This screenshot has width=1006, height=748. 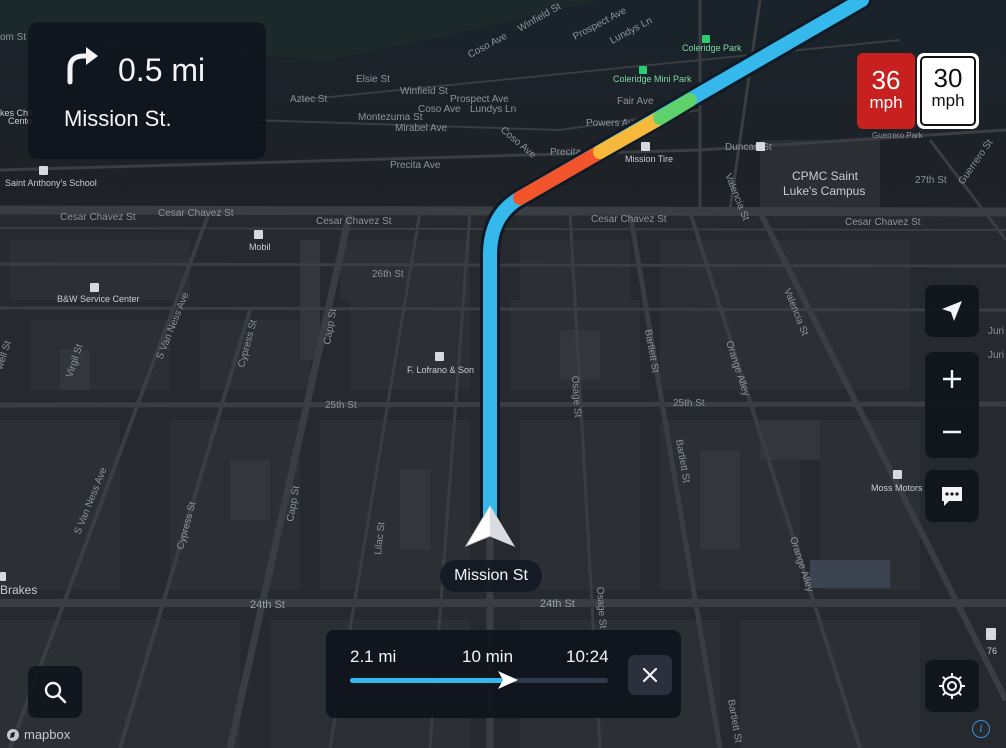 I want to click on search-icon, so click(x=55, y=692).